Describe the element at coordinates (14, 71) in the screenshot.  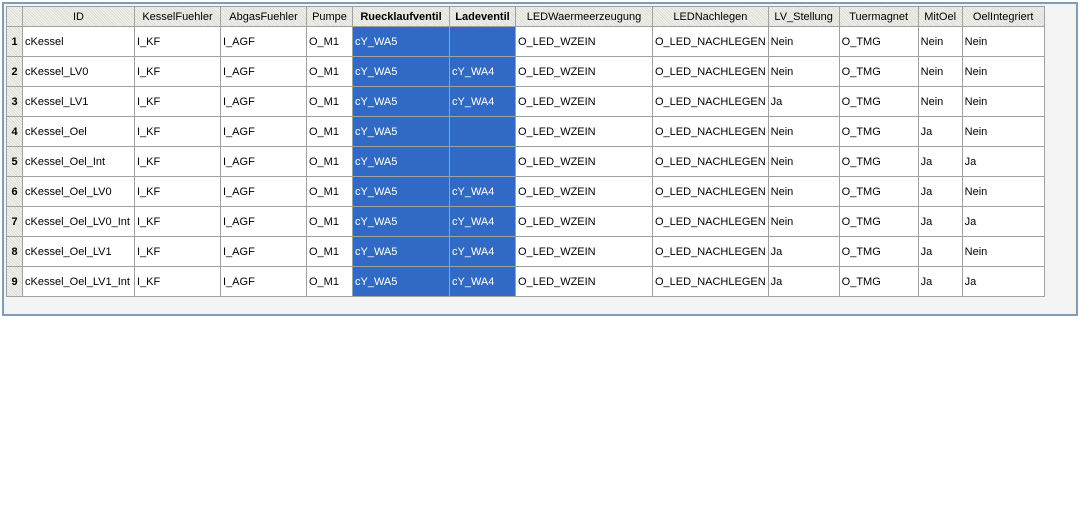
I see `row-header: 2` at that location.